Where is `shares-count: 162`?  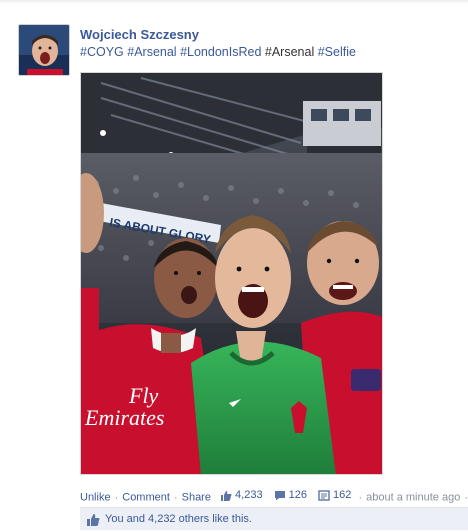
shares-count: 162 is located at coordinates (342, 495).